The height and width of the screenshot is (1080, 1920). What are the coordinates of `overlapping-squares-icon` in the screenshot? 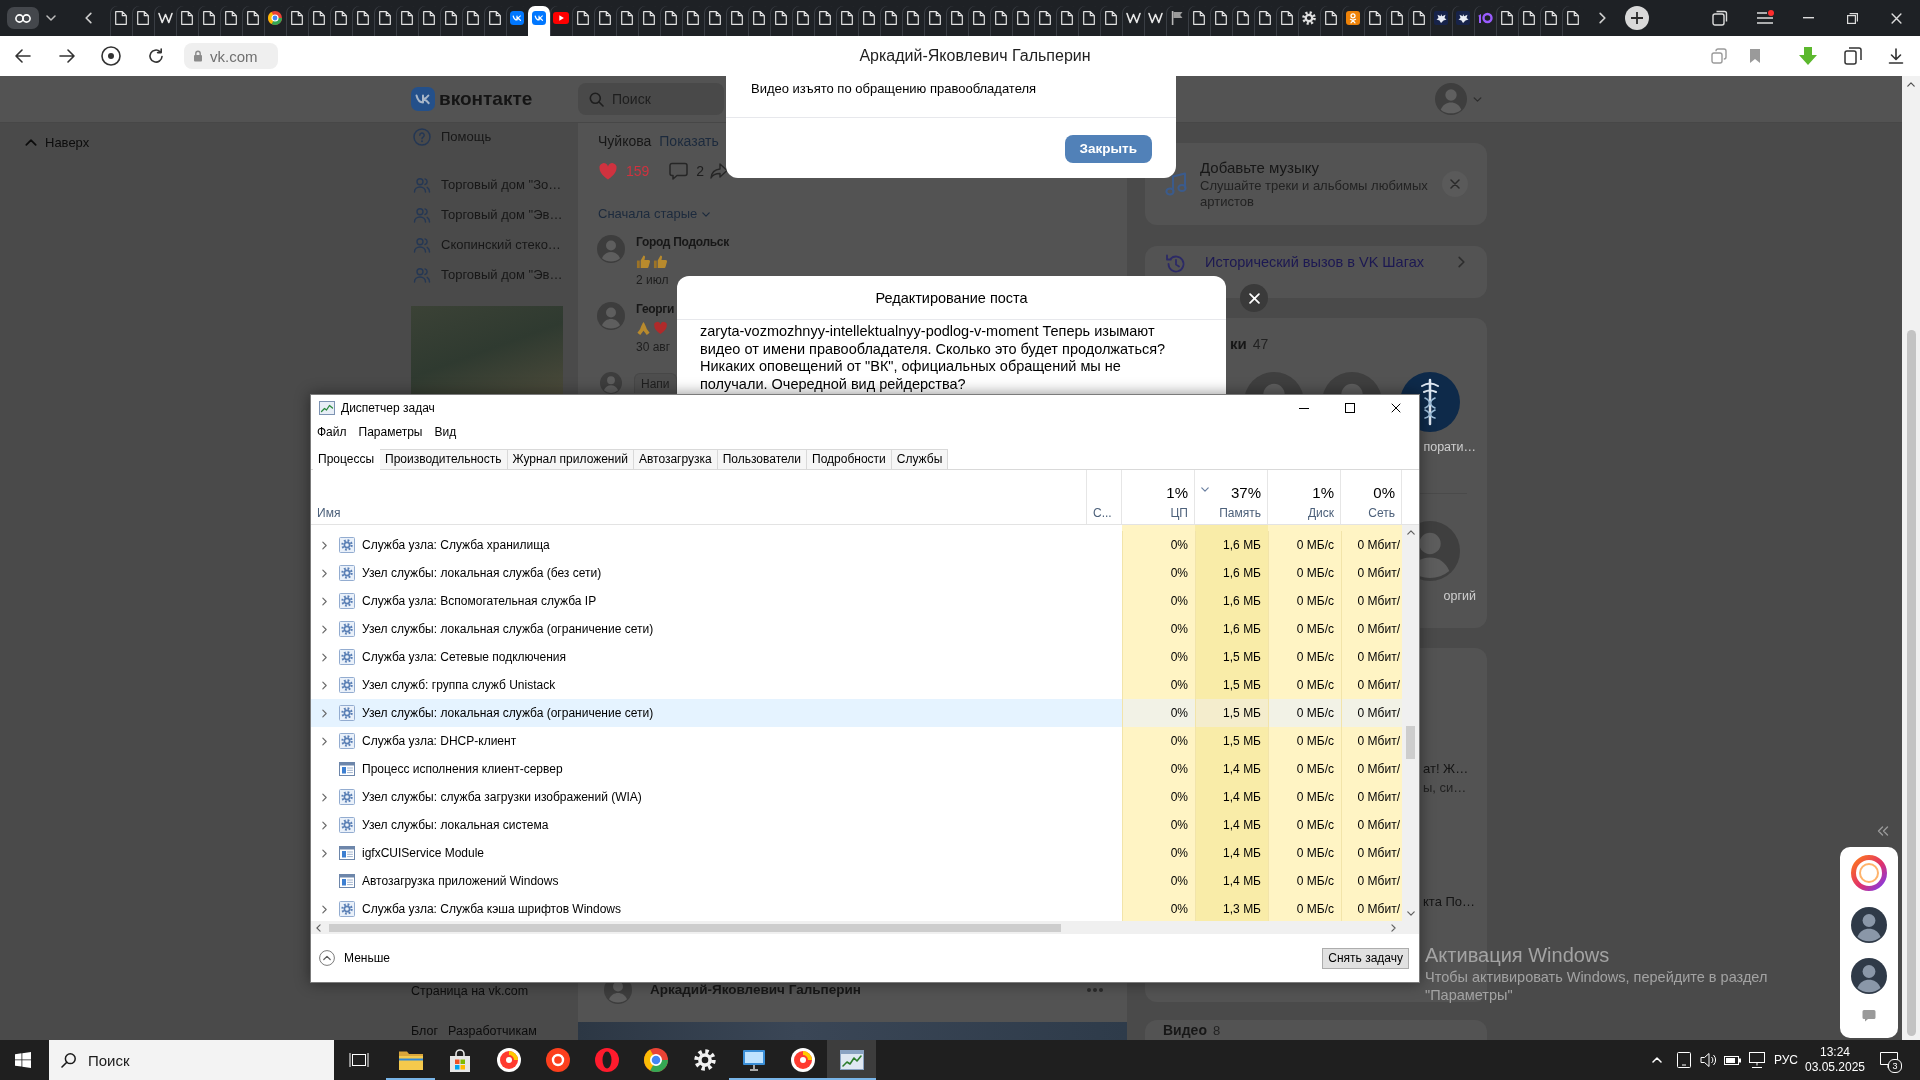 It's located at (1719, 56).